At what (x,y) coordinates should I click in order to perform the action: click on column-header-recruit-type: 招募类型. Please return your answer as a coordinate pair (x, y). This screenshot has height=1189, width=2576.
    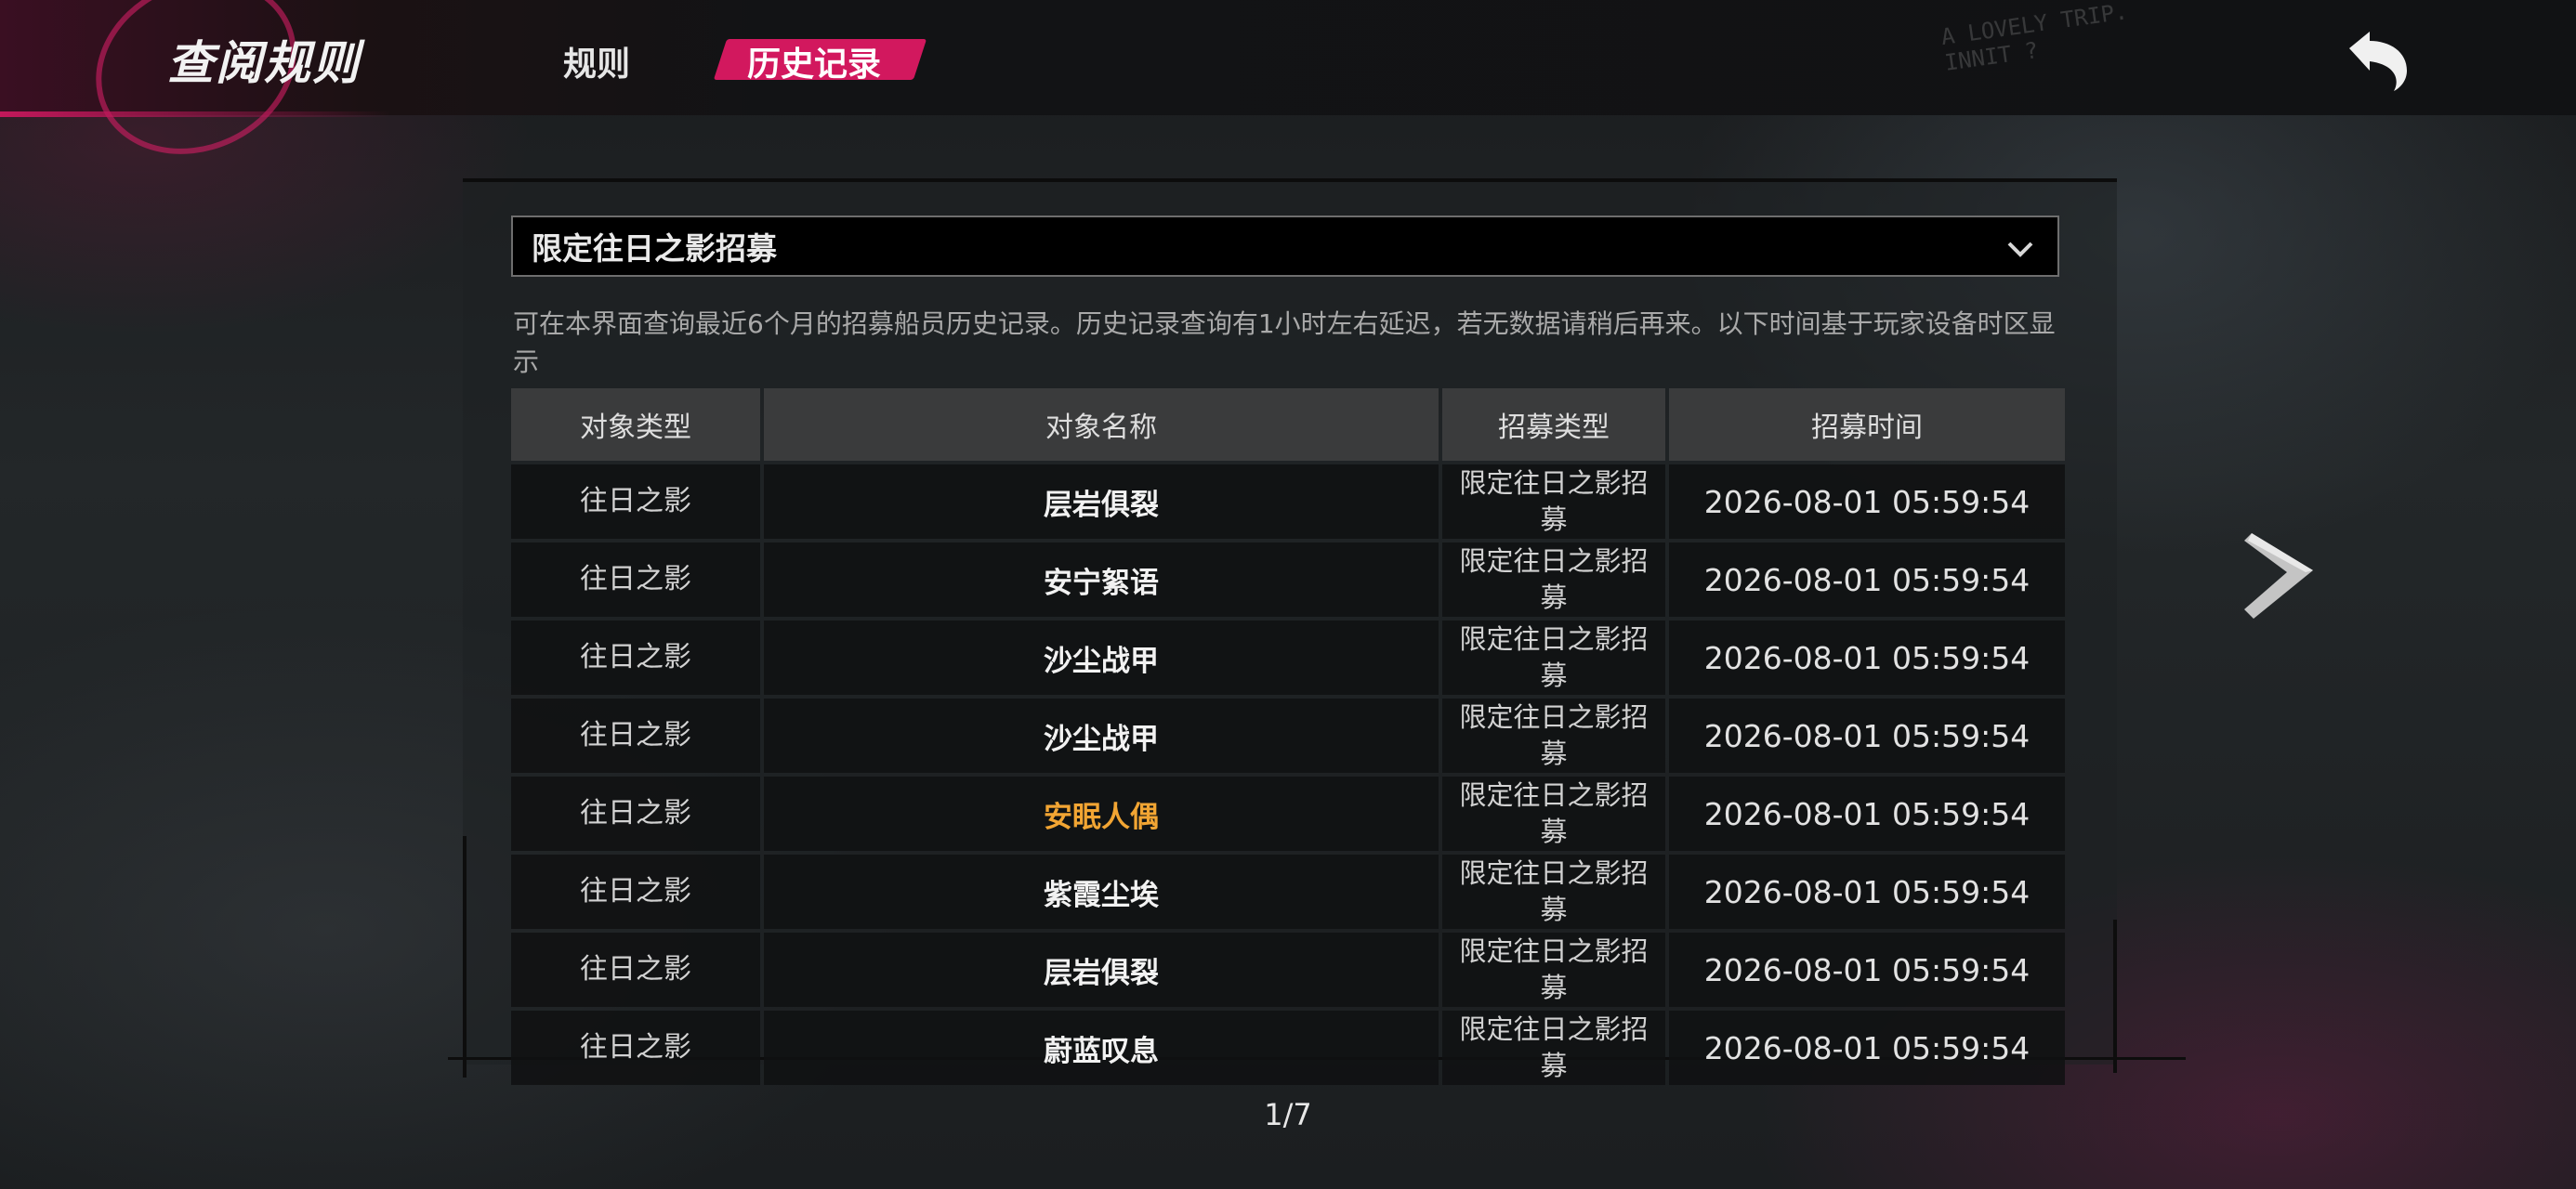
    Looking at the image, I should click on (1553, 424).